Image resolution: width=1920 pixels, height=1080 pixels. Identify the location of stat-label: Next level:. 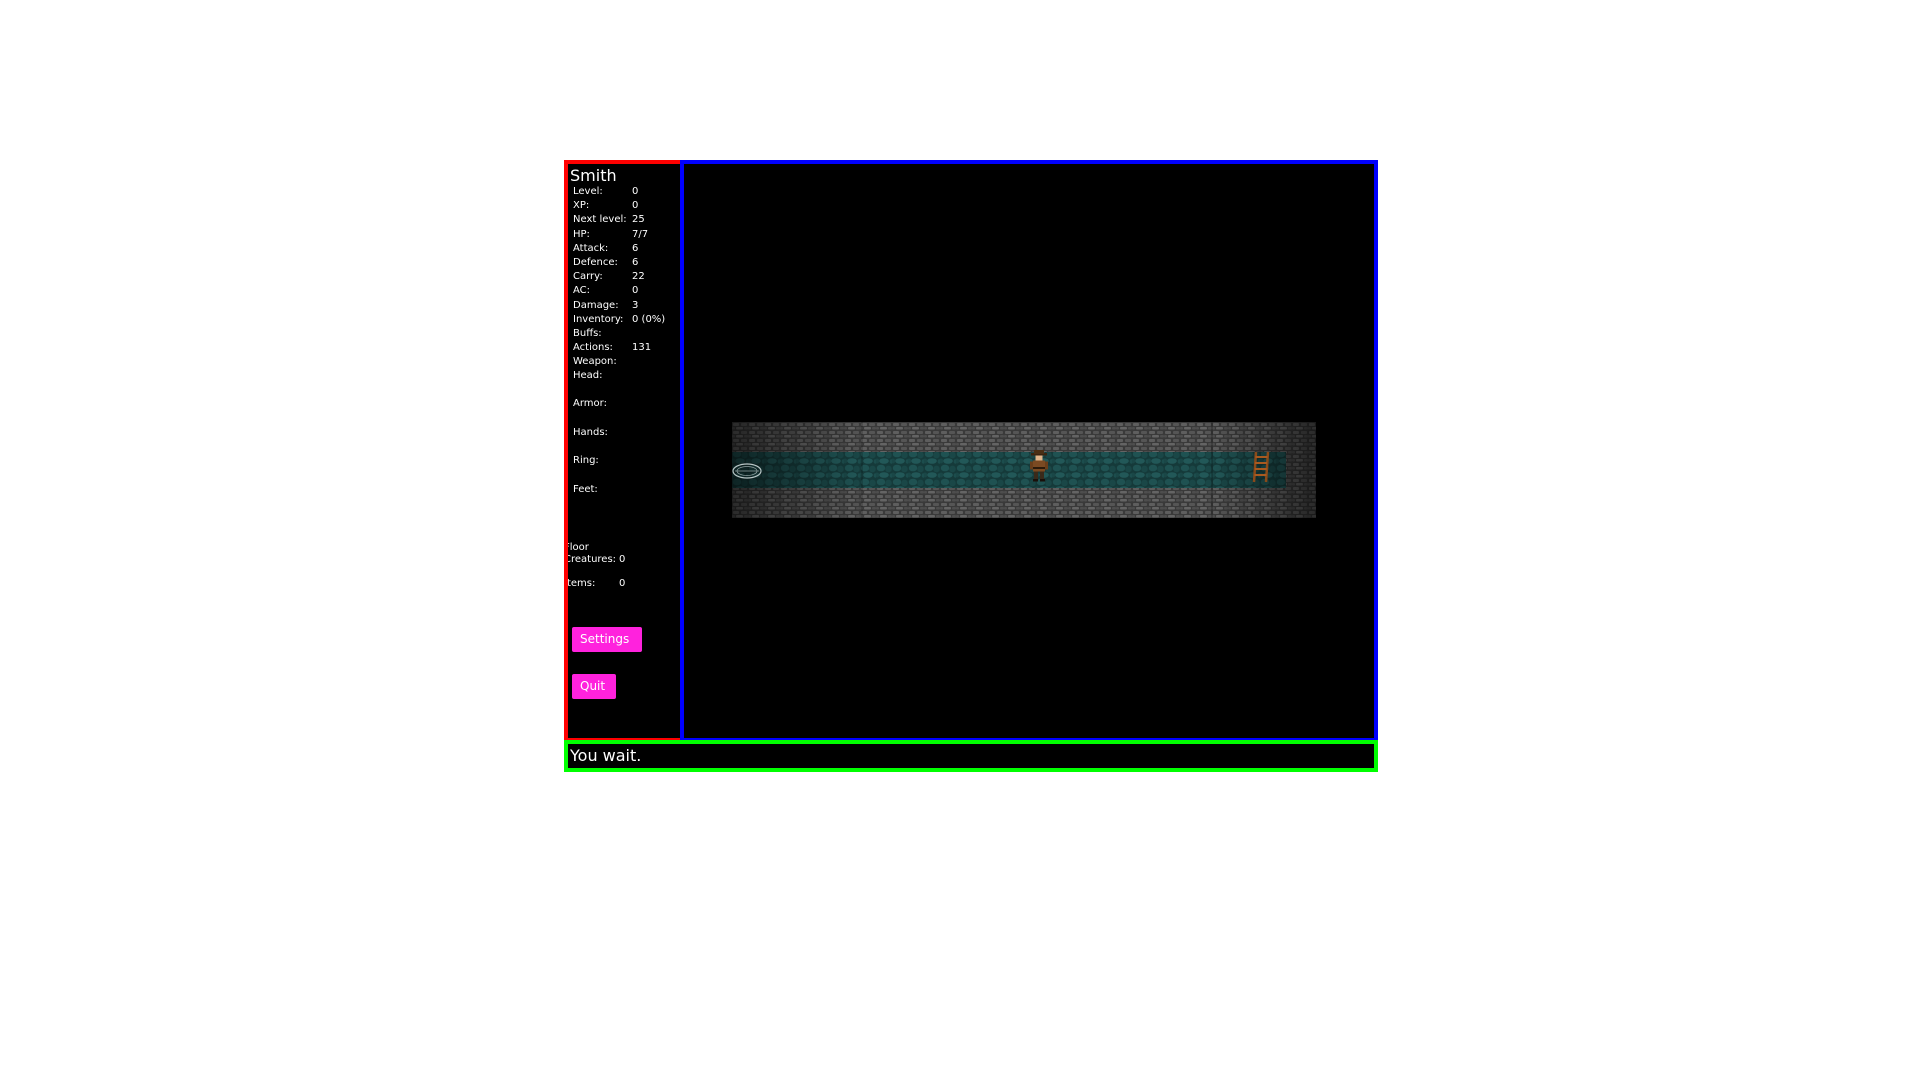
(600, 220).